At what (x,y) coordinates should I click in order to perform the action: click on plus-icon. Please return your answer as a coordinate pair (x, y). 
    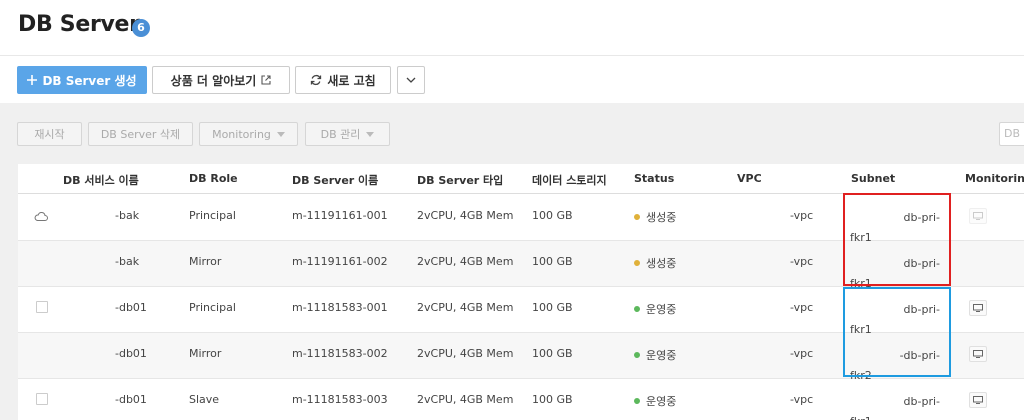
    Looking at the image, I should click on (32, 80).